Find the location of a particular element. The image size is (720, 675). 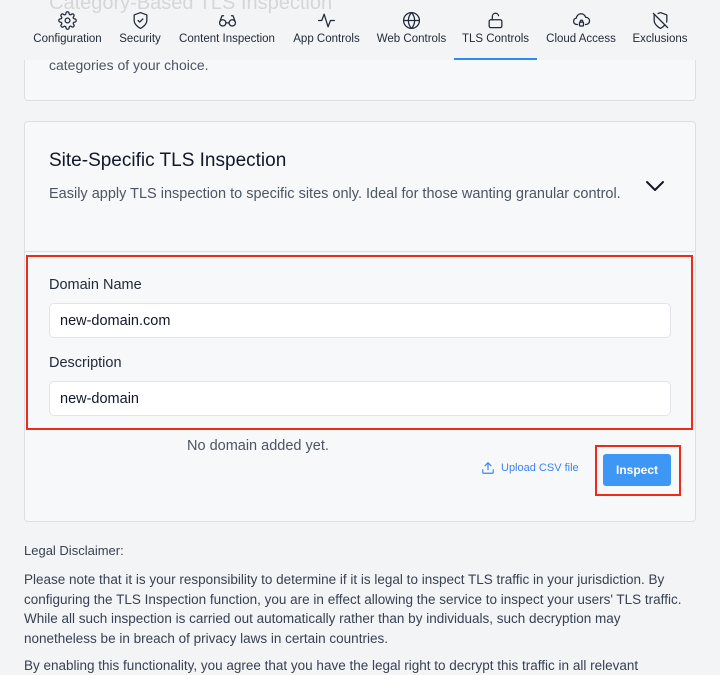

chevron-down-icon is located at coordinates (655, 186).